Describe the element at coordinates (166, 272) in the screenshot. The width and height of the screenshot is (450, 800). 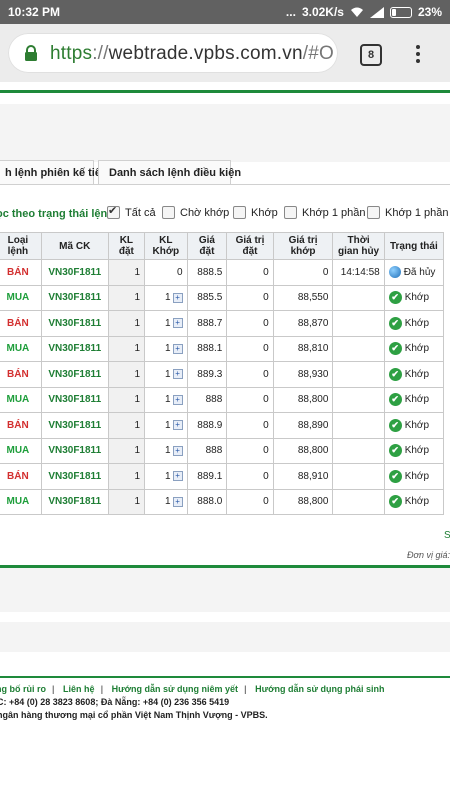
I see `matched-qty: 0` at that location.